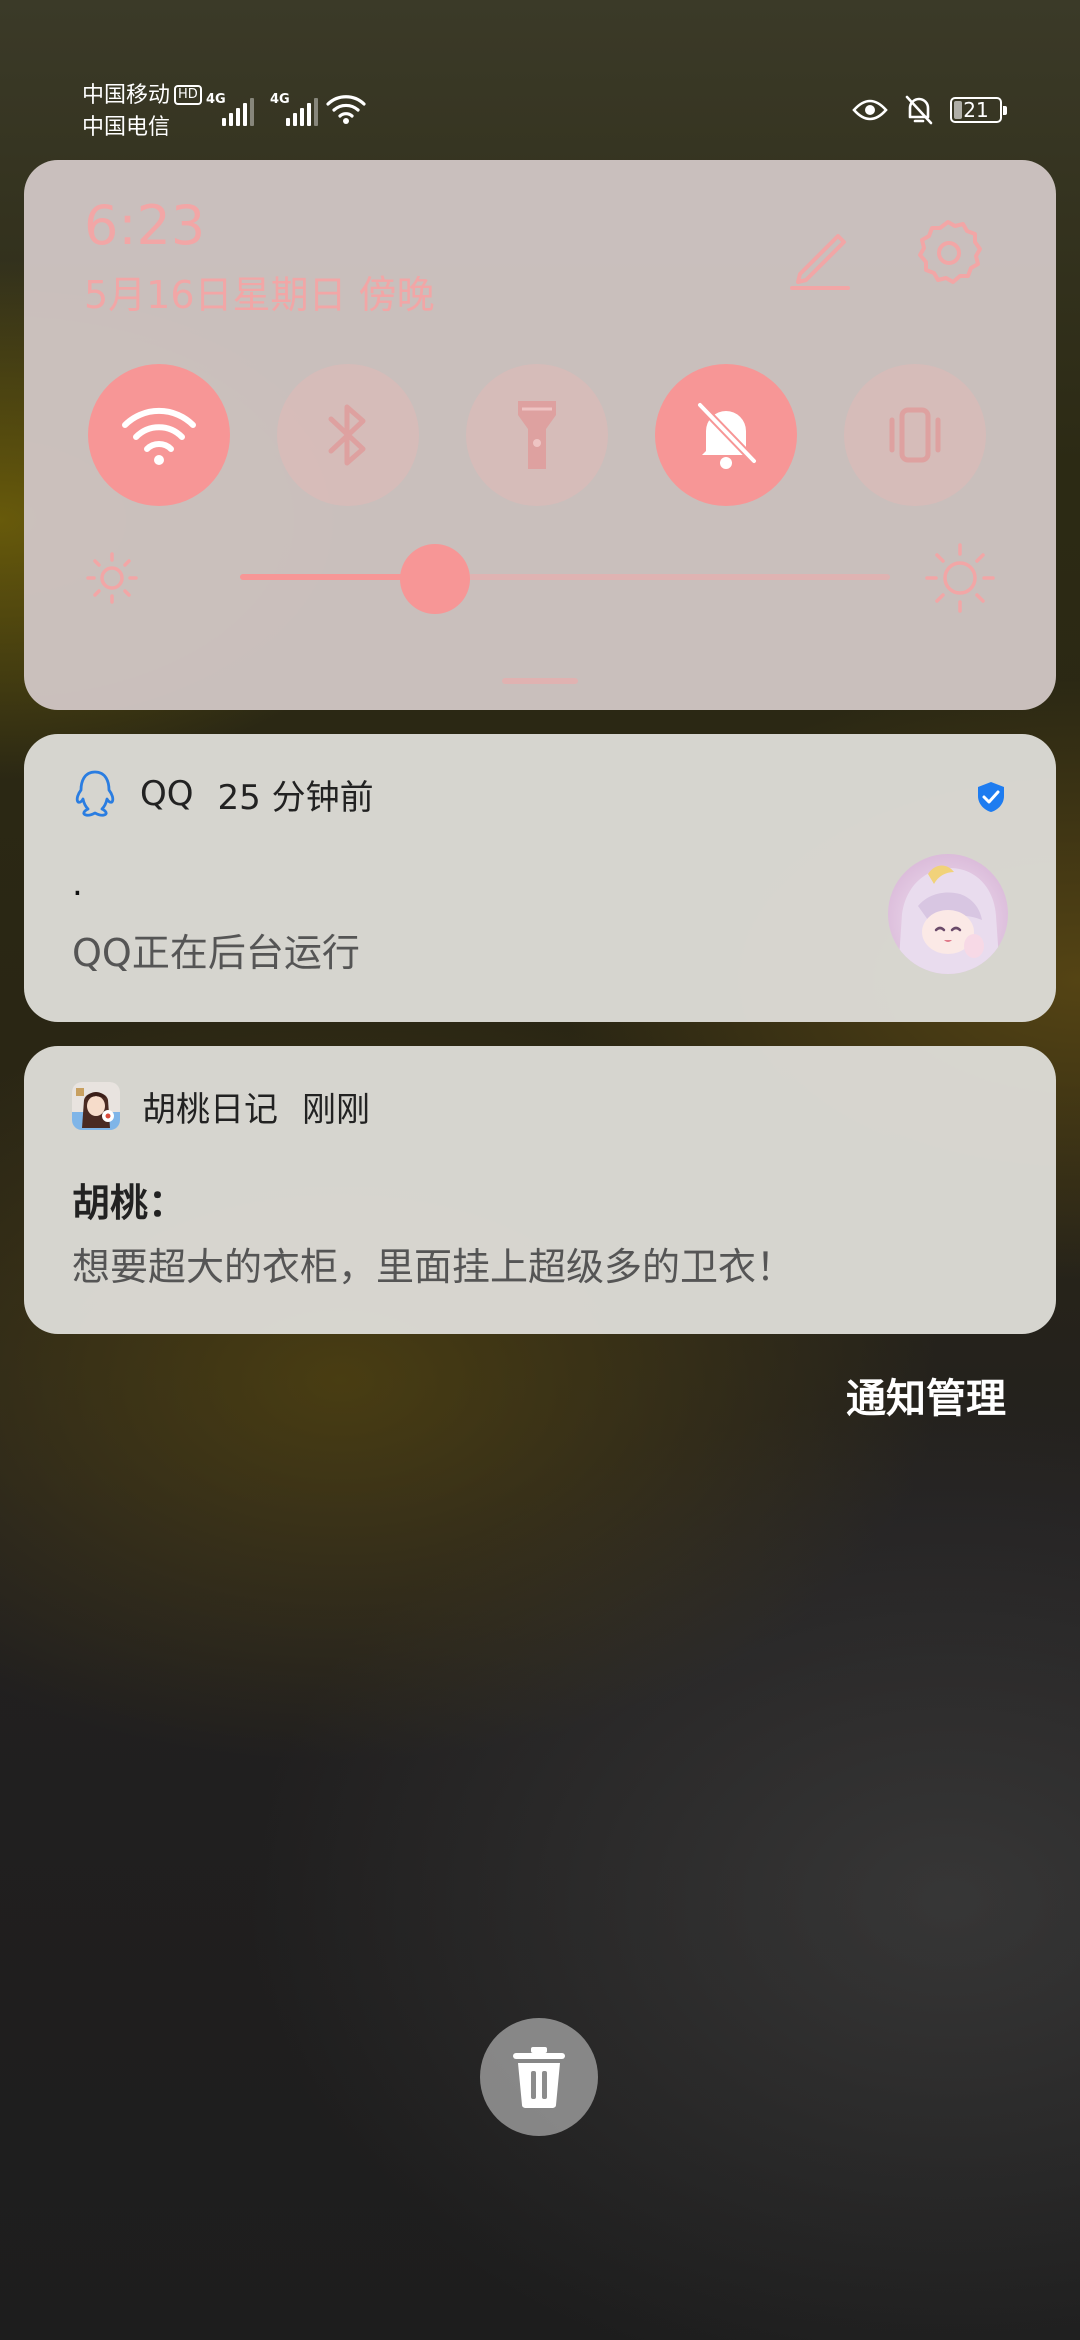 The height and width of the screenshot is (2340, 1080). Describe the element at coordinates (188, 95) in the screenshot. I see `hd-badge: HD` at that location.